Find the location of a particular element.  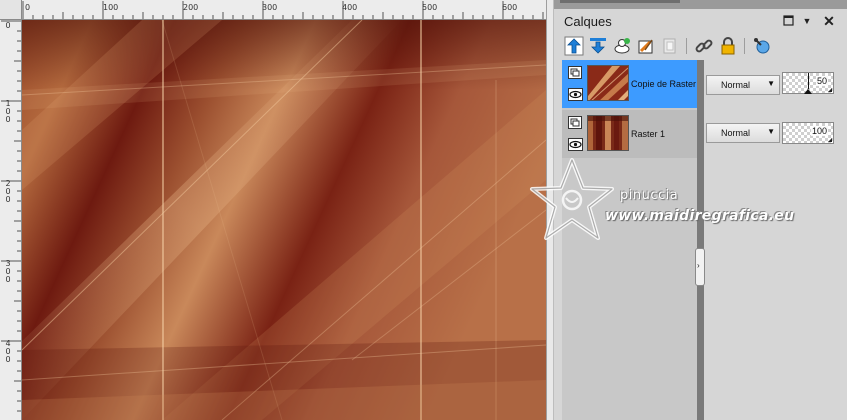

watermark-name: pinuccia is located at coordinates (649, 195).